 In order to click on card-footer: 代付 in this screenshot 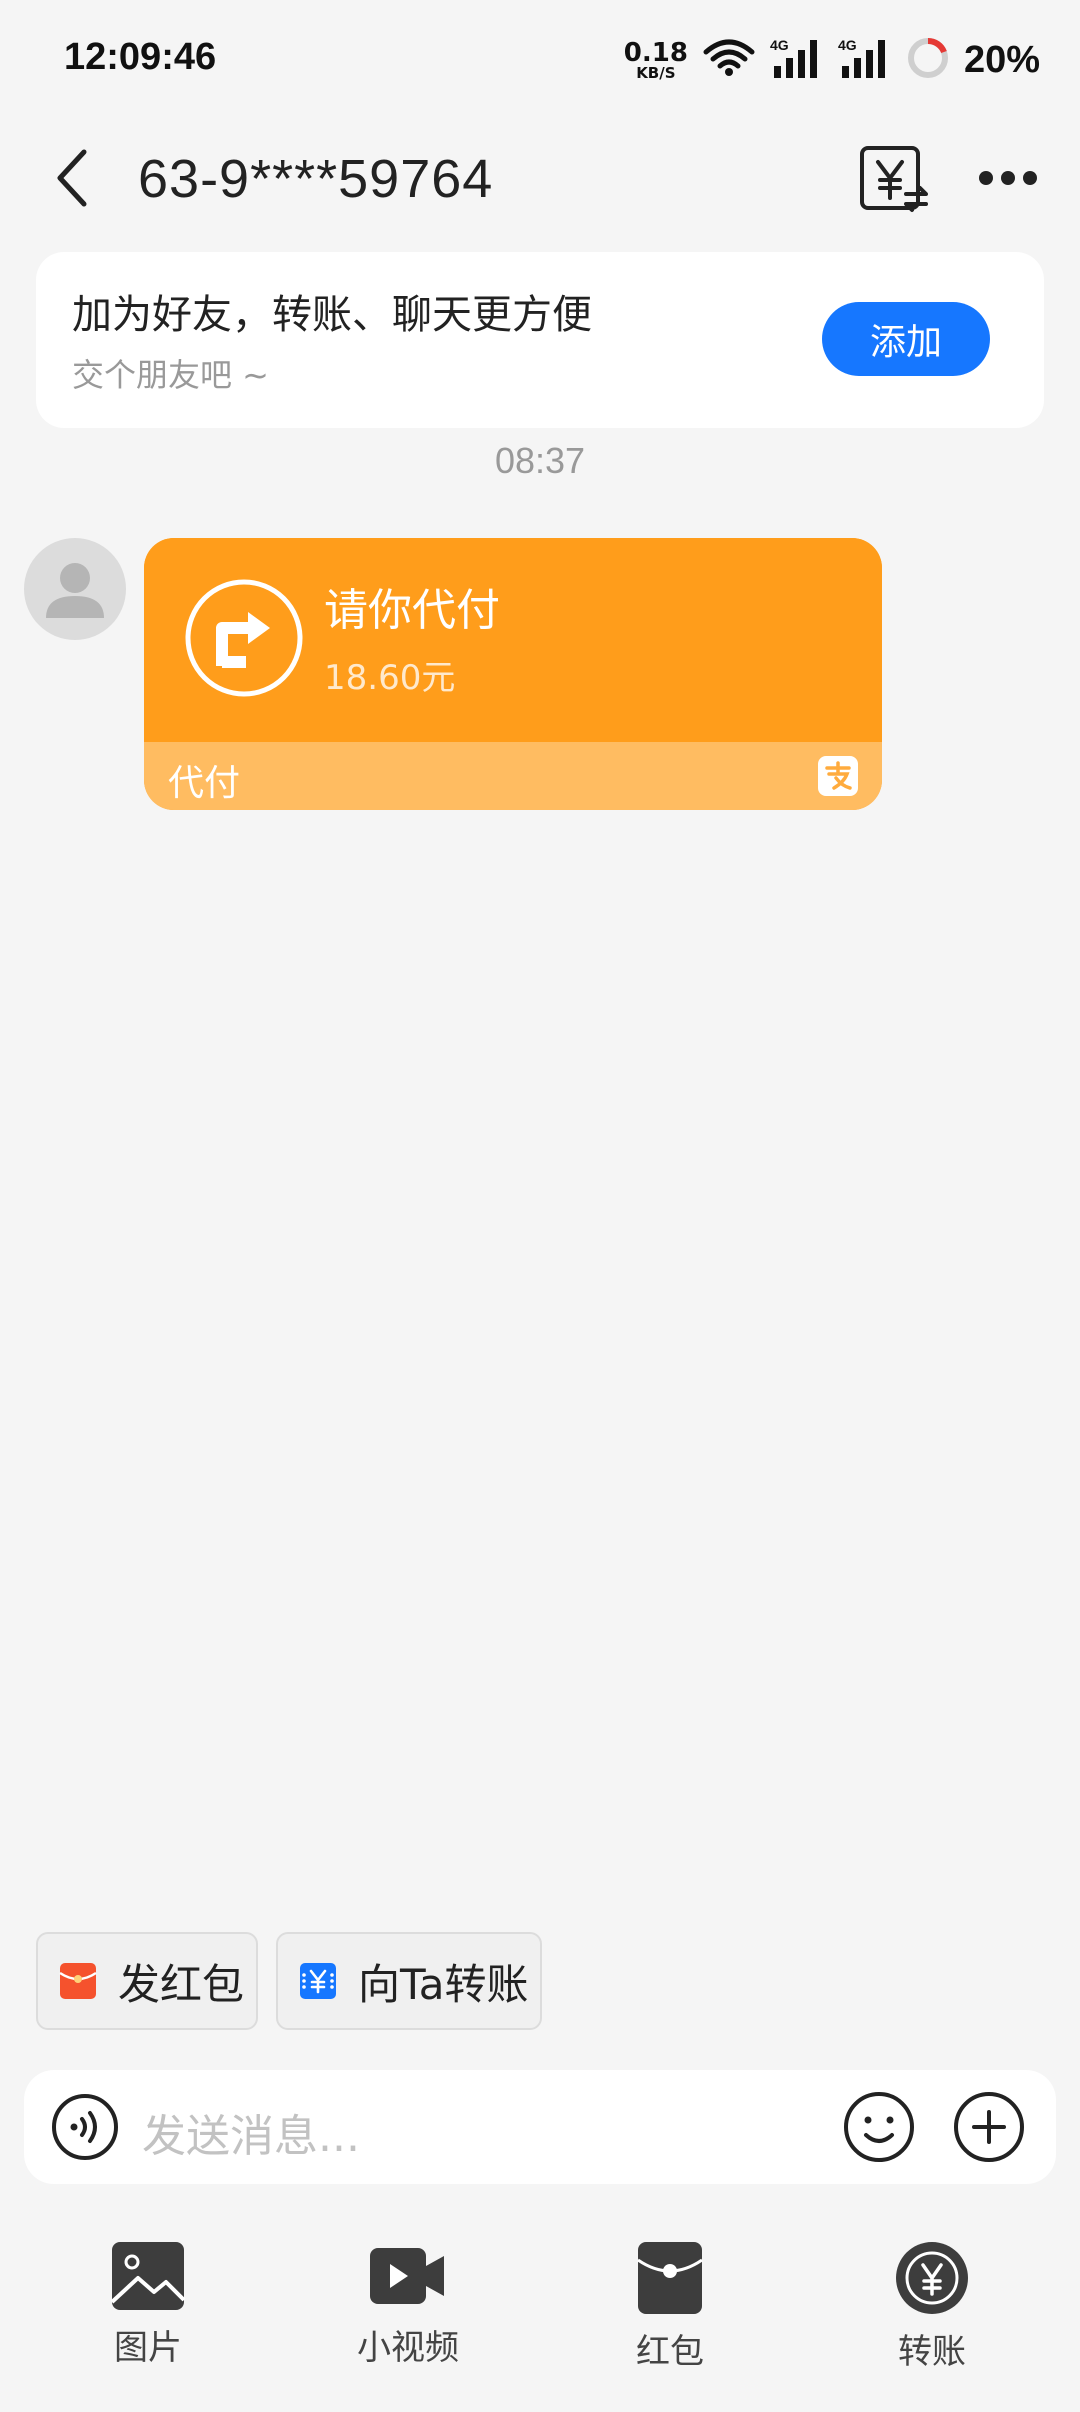, I will do `click(513, 776)`.